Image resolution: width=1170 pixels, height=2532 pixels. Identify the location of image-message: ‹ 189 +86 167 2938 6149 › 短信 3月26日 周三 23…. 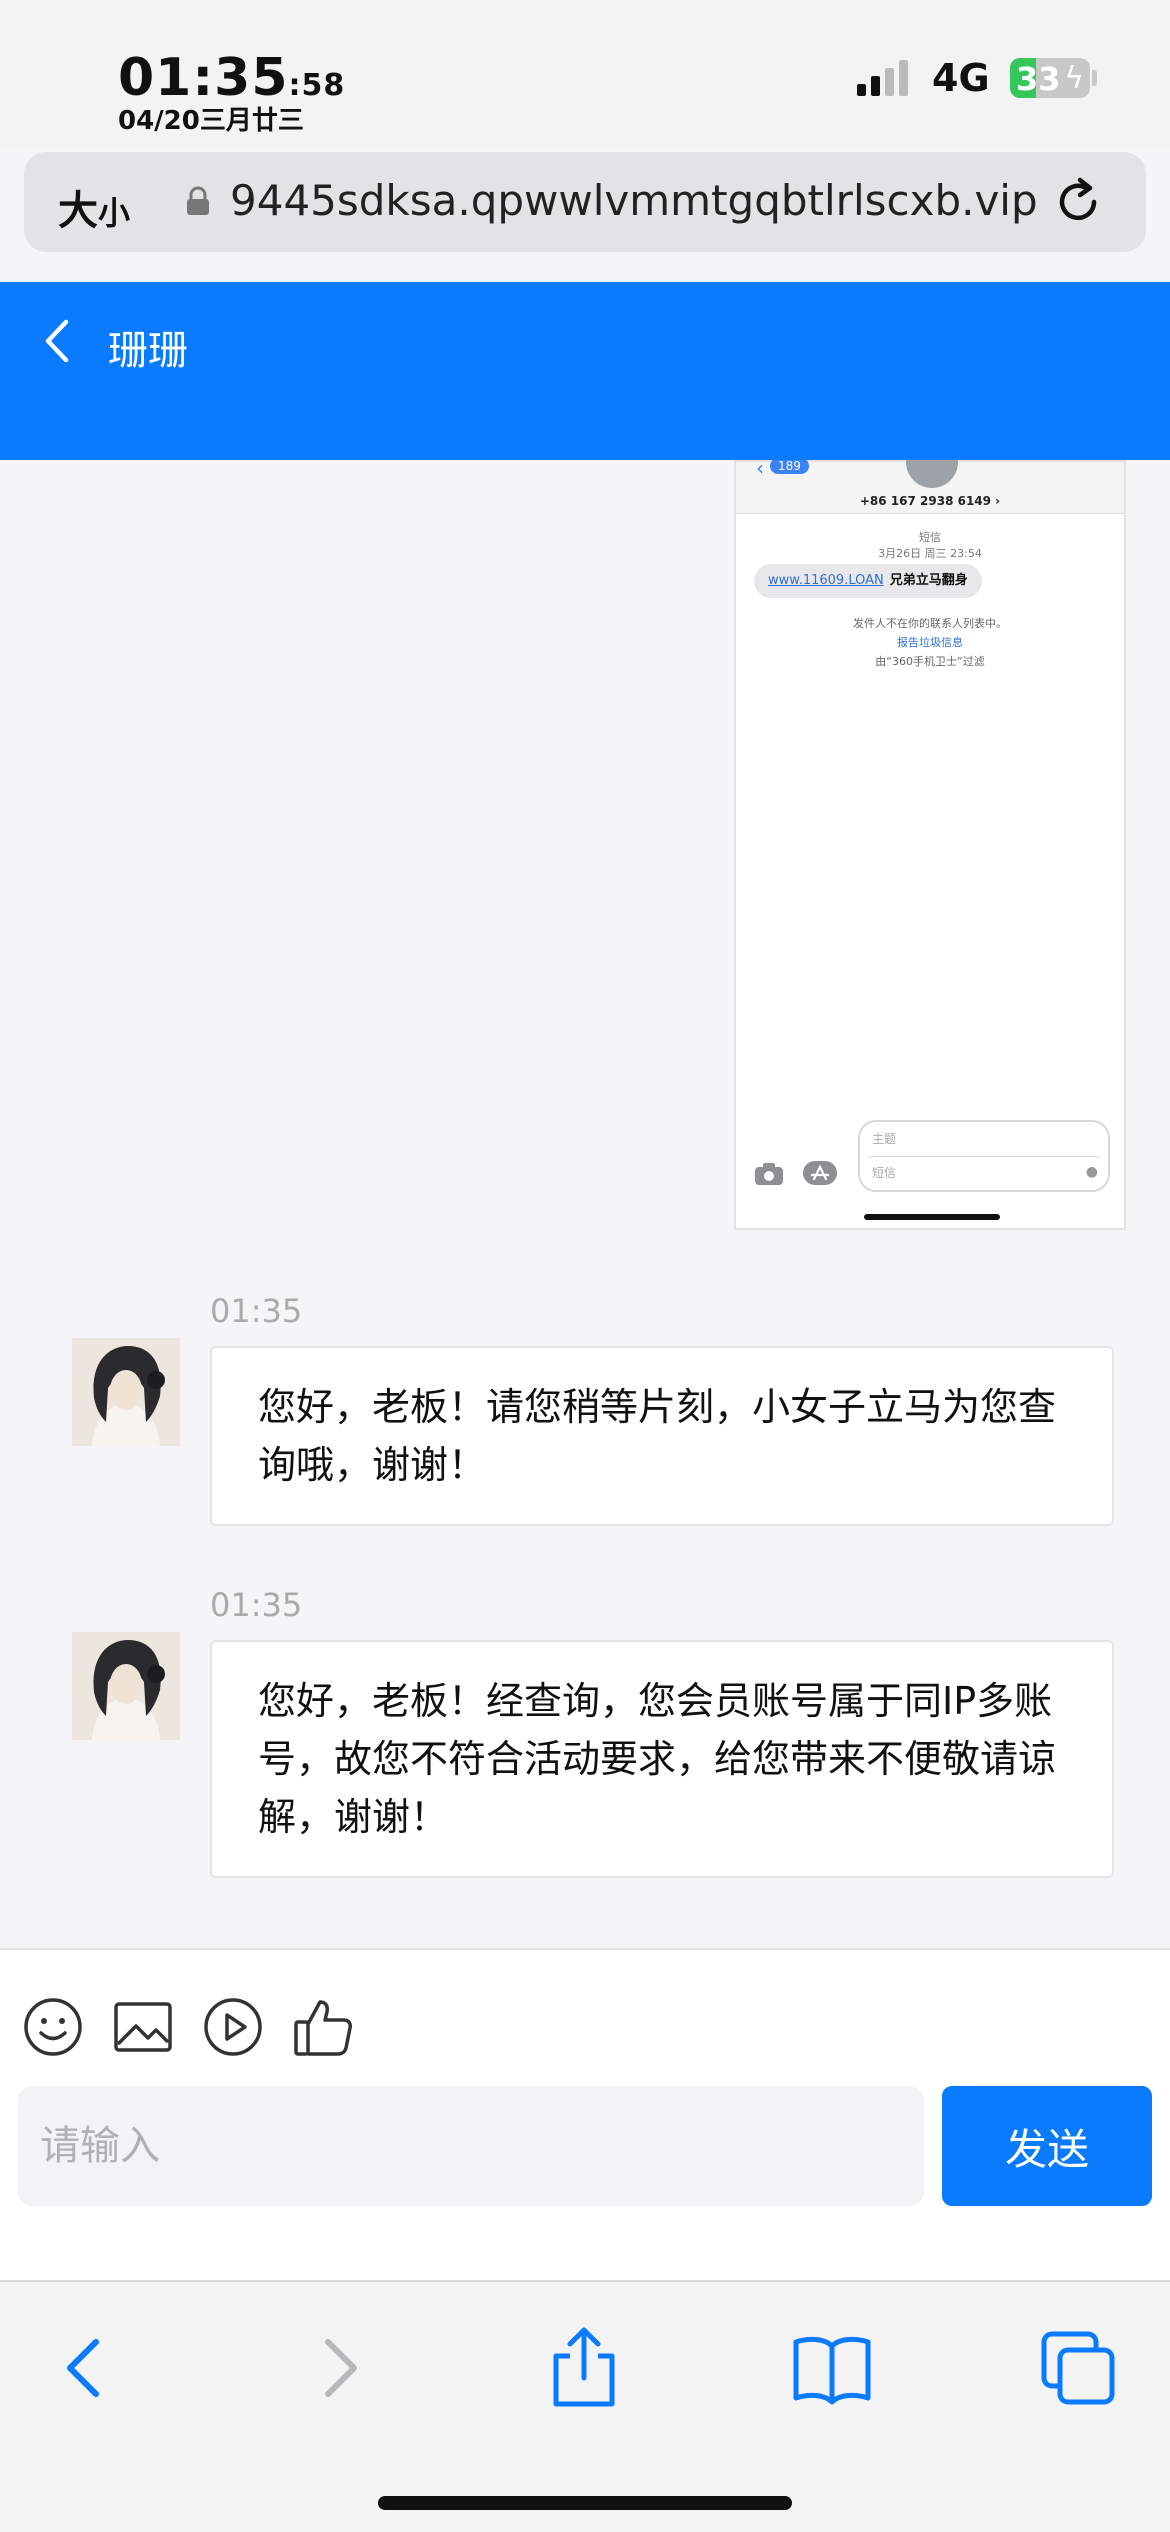
(930, 845).